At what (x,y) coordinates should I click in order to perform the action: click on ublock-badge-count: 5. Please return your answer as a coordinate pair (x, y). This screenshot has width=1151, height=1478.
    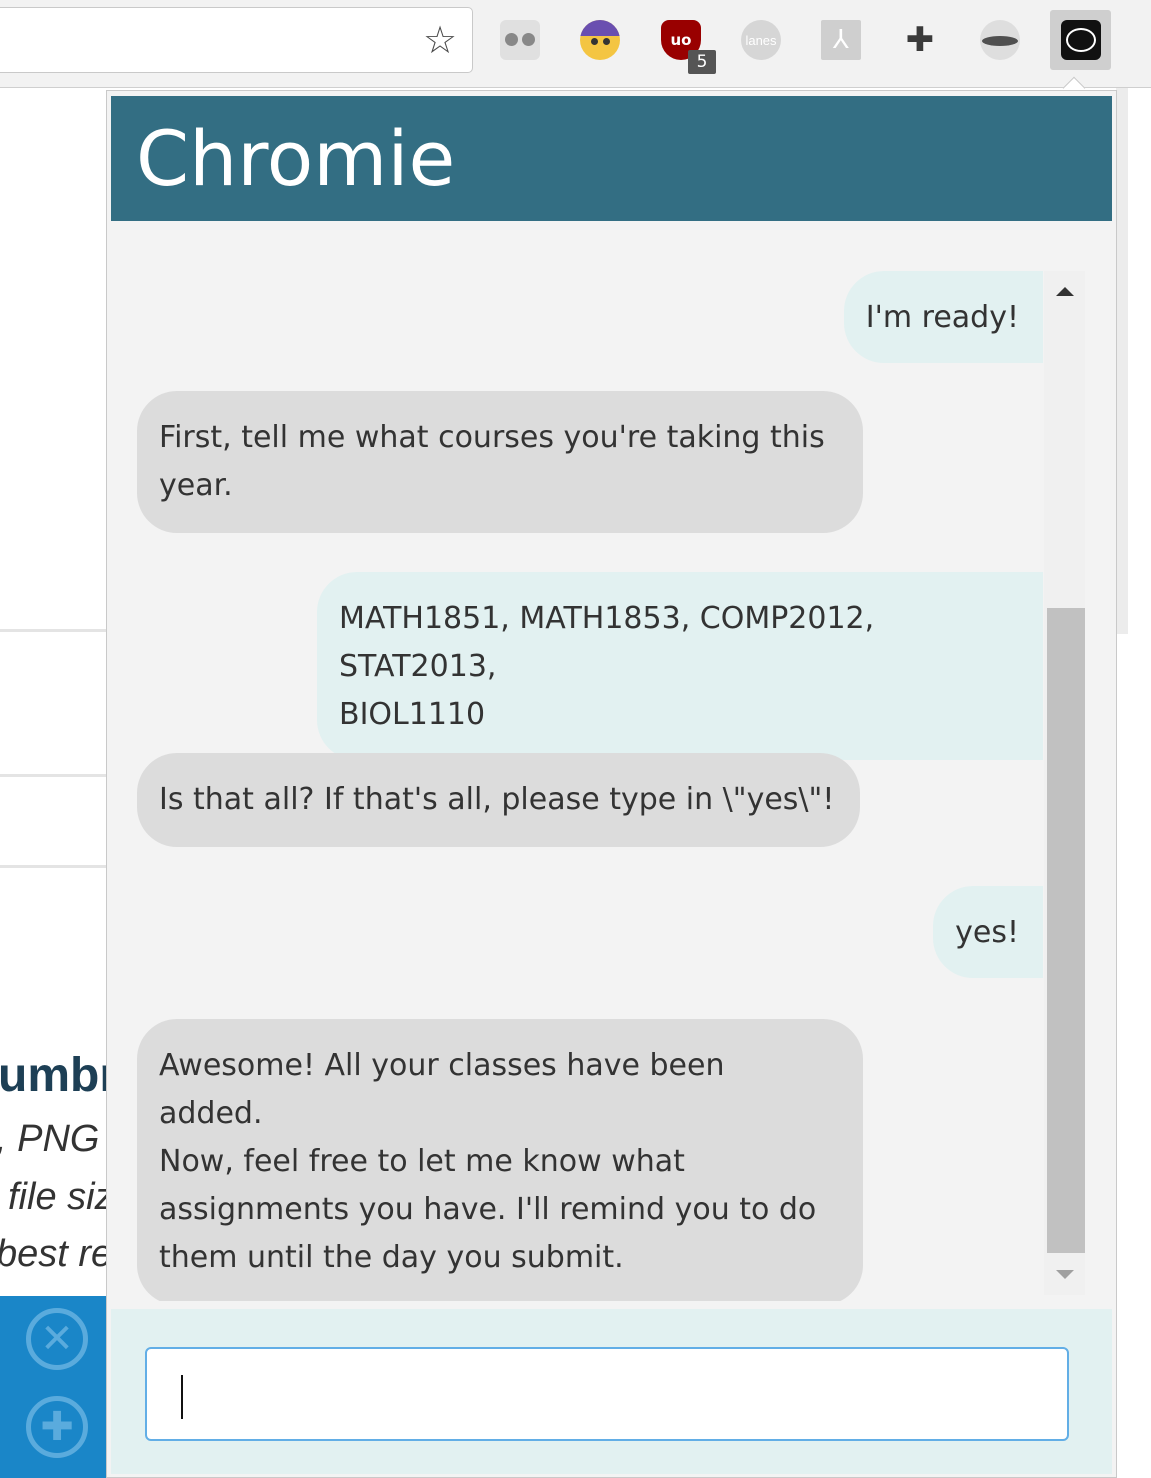
    Looking at the image, I should click on (702, 62).